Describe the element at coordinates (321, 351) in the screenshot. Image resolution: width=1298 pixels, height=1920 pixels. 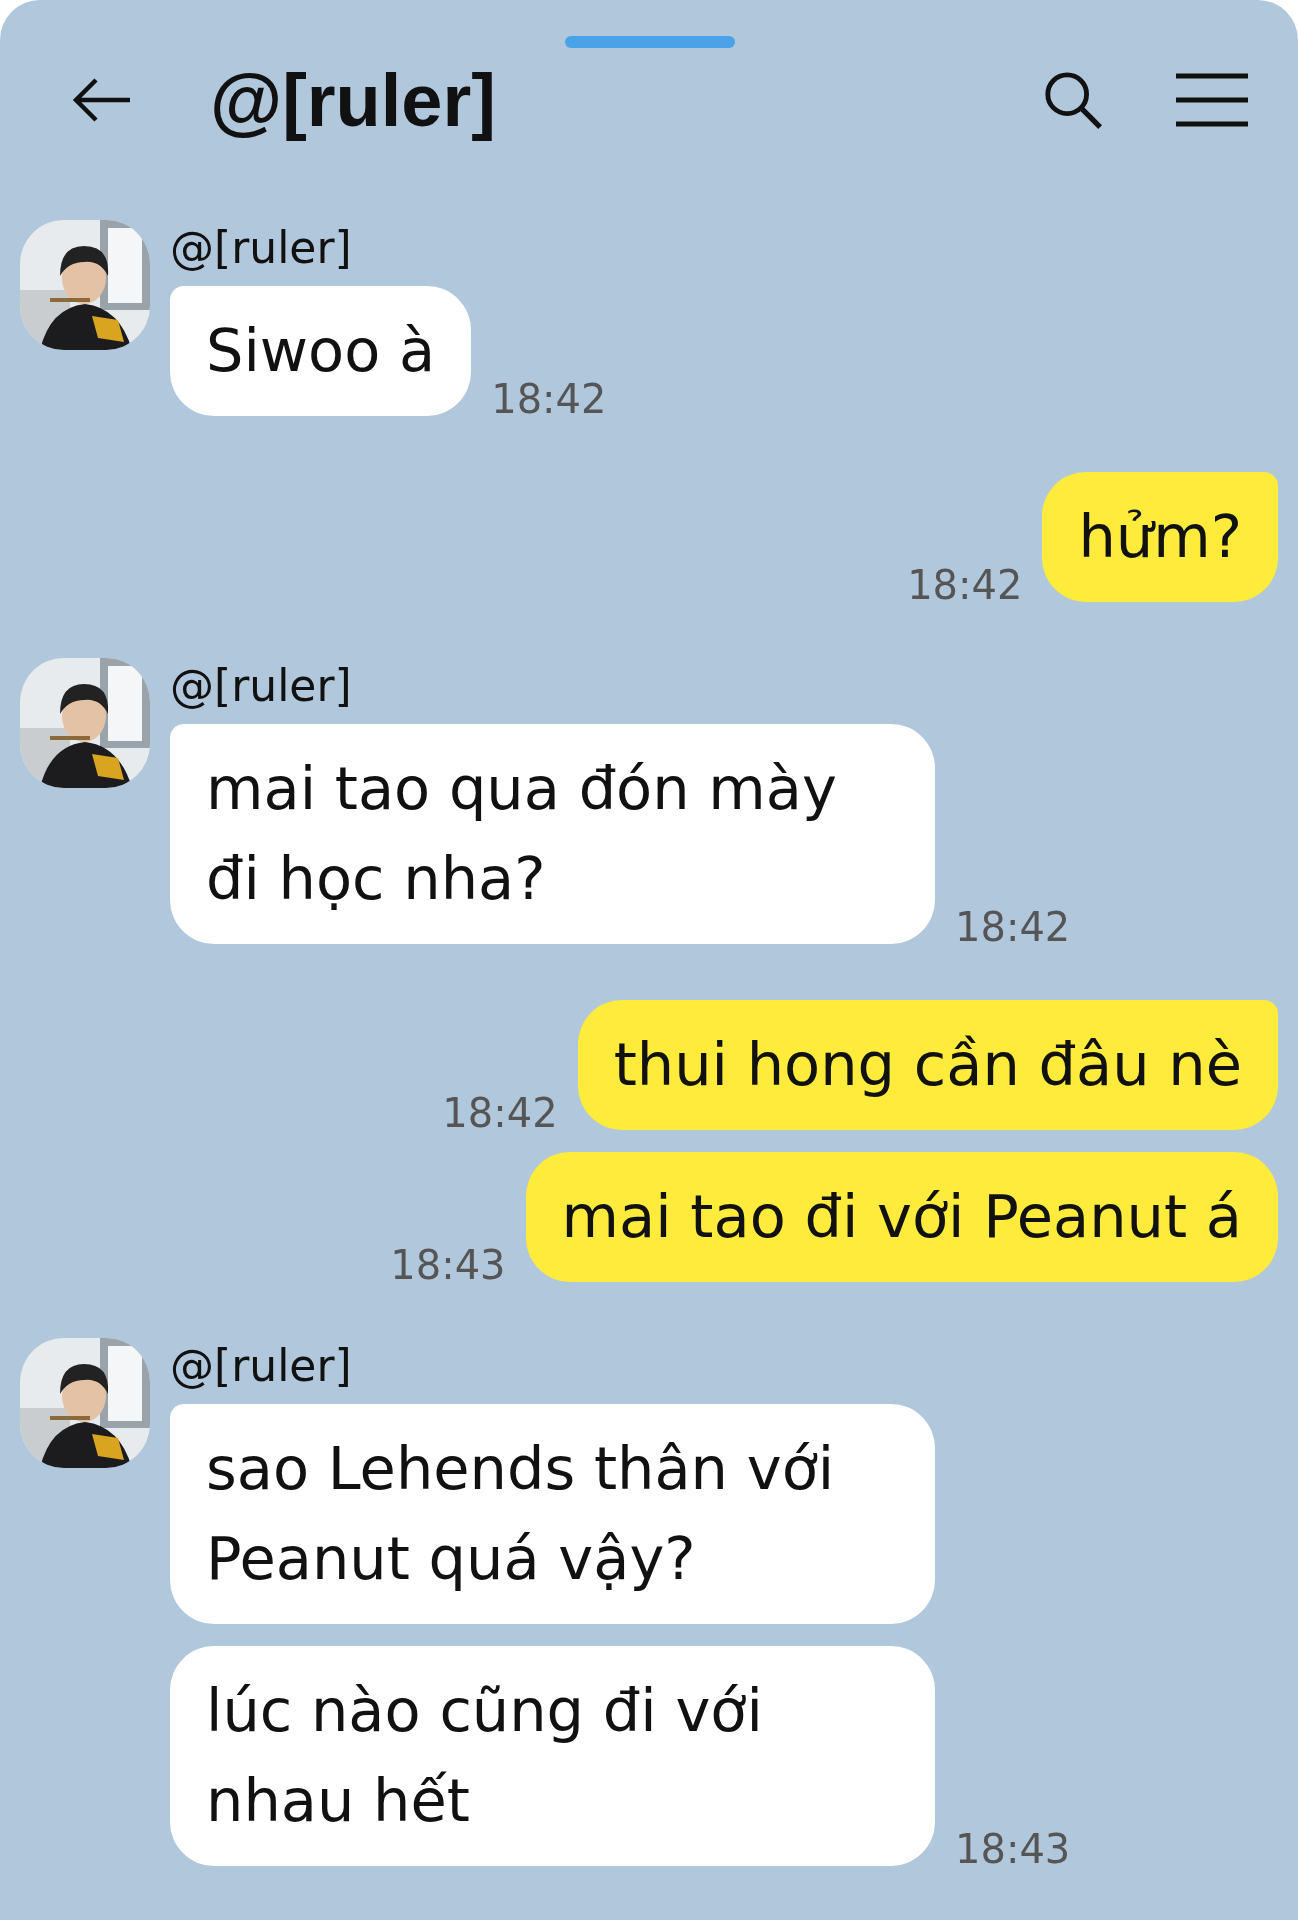
I see `message-bubble: Siwoo à` at that location.